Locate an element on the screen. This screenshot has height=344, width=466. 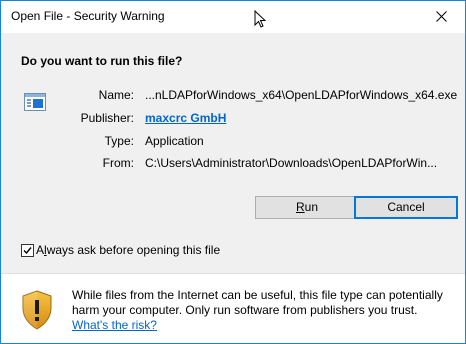
window-title: Open File - Security Warning is located at coordinates (88, 16).